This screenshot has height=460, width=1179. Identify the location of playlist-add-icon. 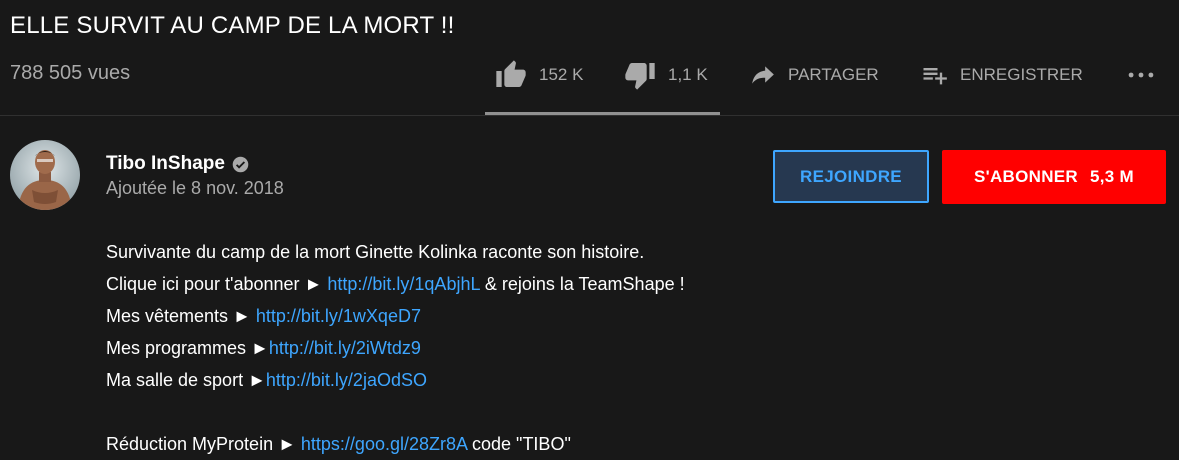
(935, 76).